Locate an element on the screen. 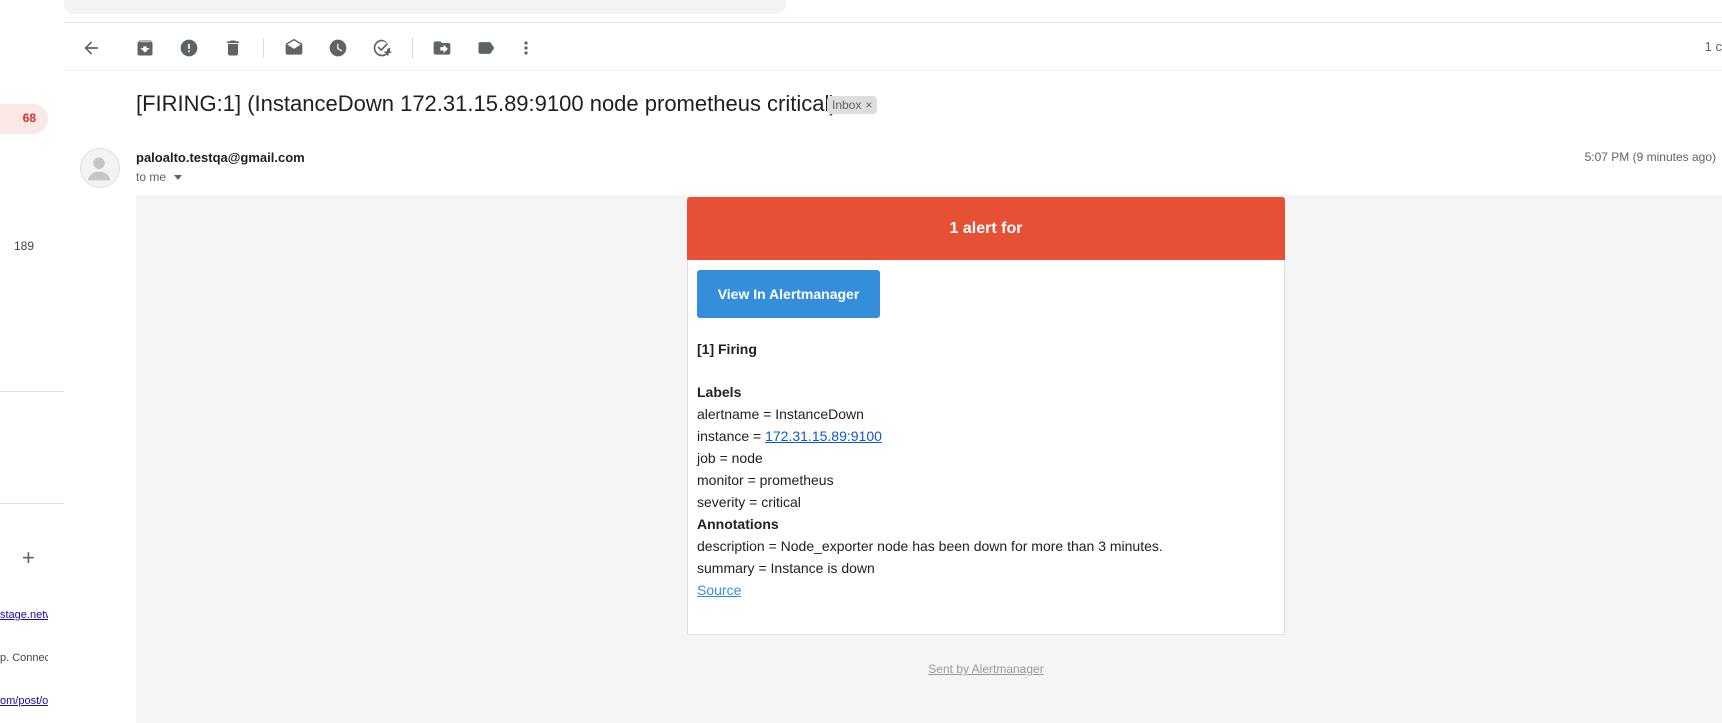 The height and width of the screenshot is (723, 1722). label-monitor: monitor = prometheus is located at coordinates (765, 480).